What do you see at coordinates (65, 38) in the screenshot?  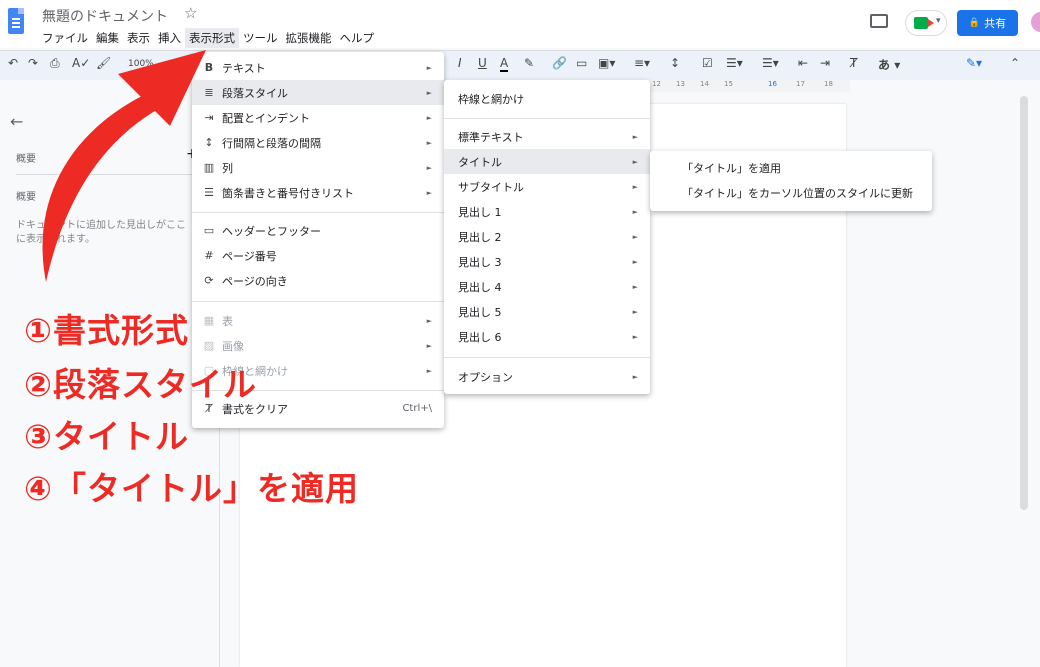 I see `menu-file: ファイル` at bounding box center [65, 38].